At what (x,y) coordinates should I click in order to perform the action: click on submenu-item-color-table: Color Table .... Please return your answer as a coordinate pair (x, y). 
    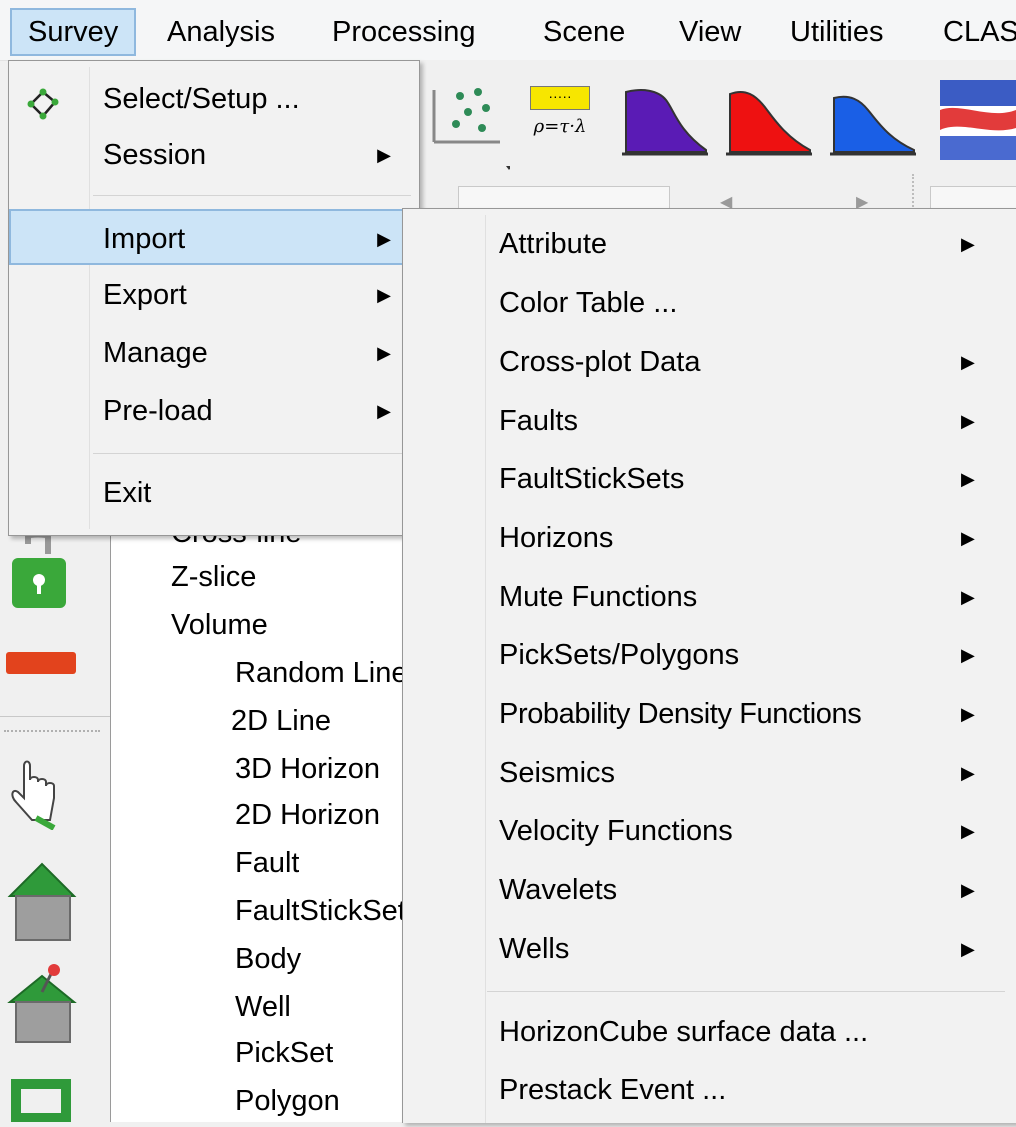
    Looking at the image, I should click on (709, 303).